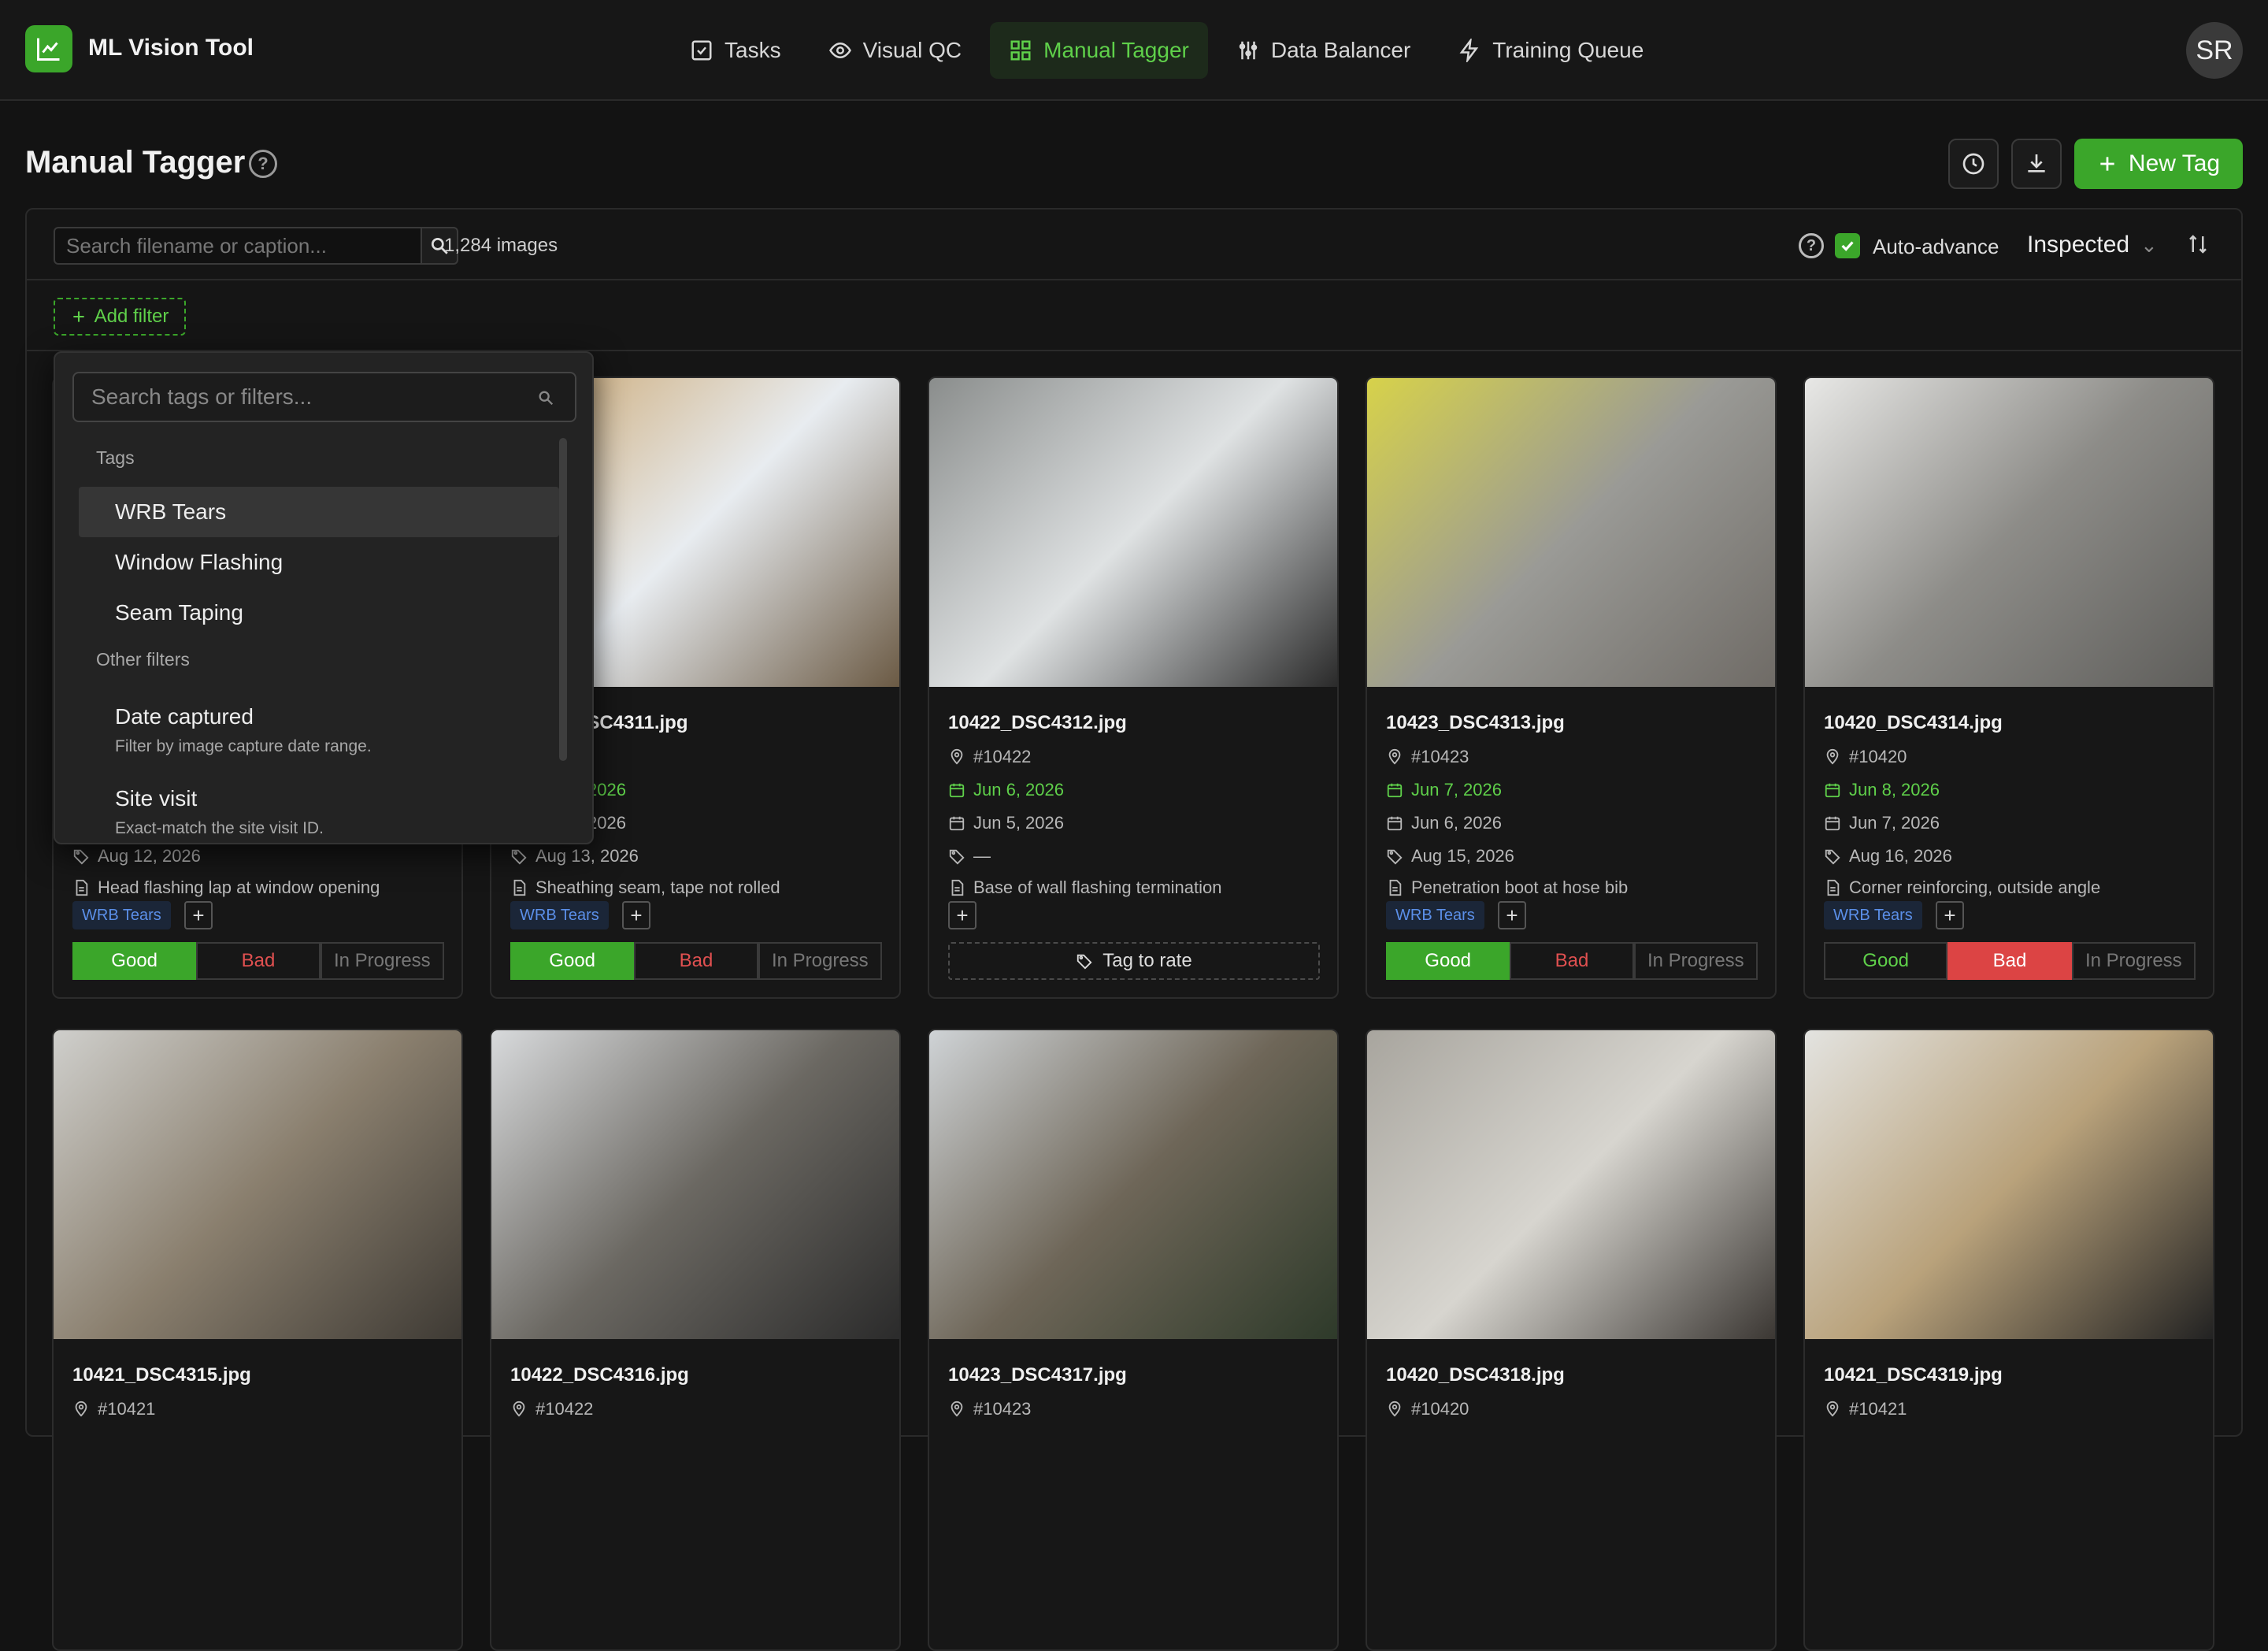  Describe the element at coordinates (1037, 1375) in the screenshot. I see `card-filename: 10423_DSC4317.jpg` at that location.